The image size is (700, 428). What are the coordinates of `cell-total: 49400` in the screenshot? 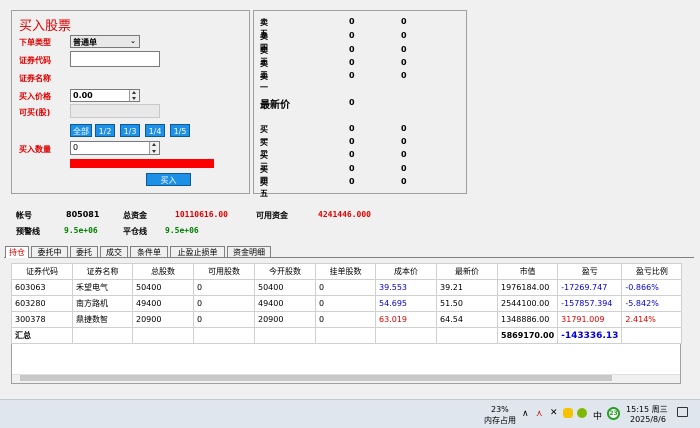 It's located at (163, 303).